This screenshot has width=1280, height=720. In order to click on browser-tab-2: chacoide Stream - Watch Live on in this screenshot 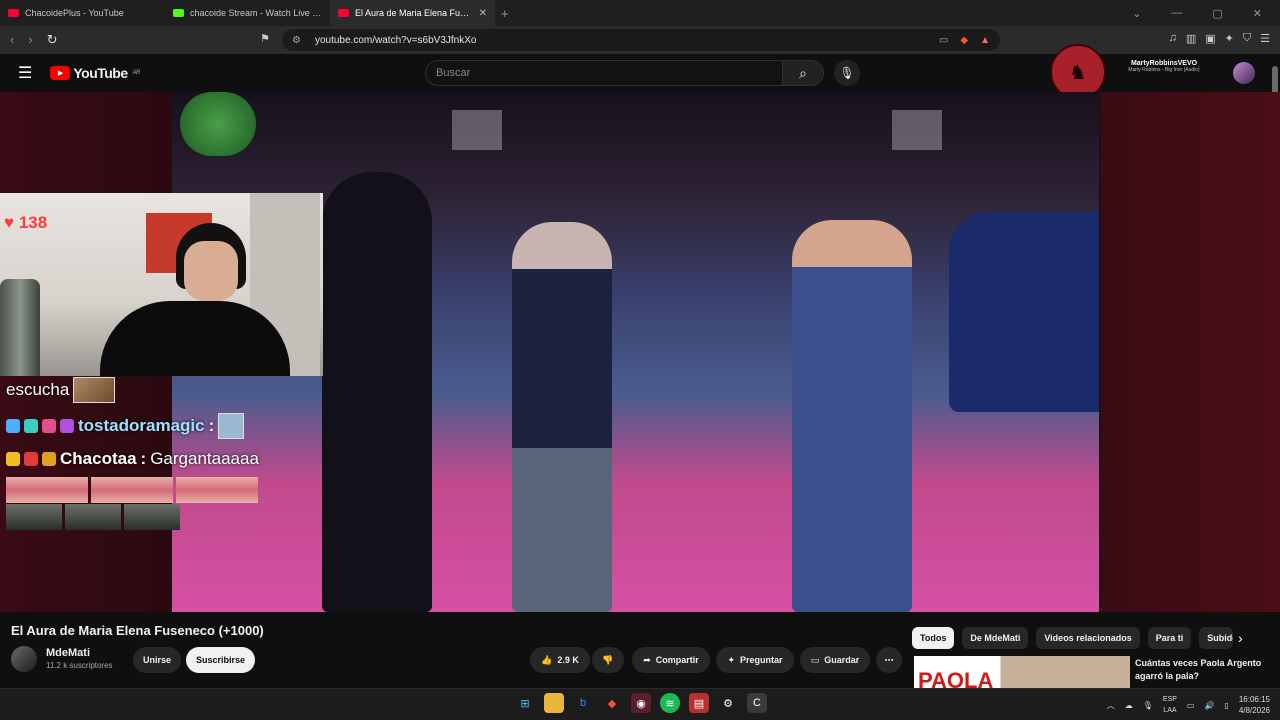, I will do `click(247, 13)`.